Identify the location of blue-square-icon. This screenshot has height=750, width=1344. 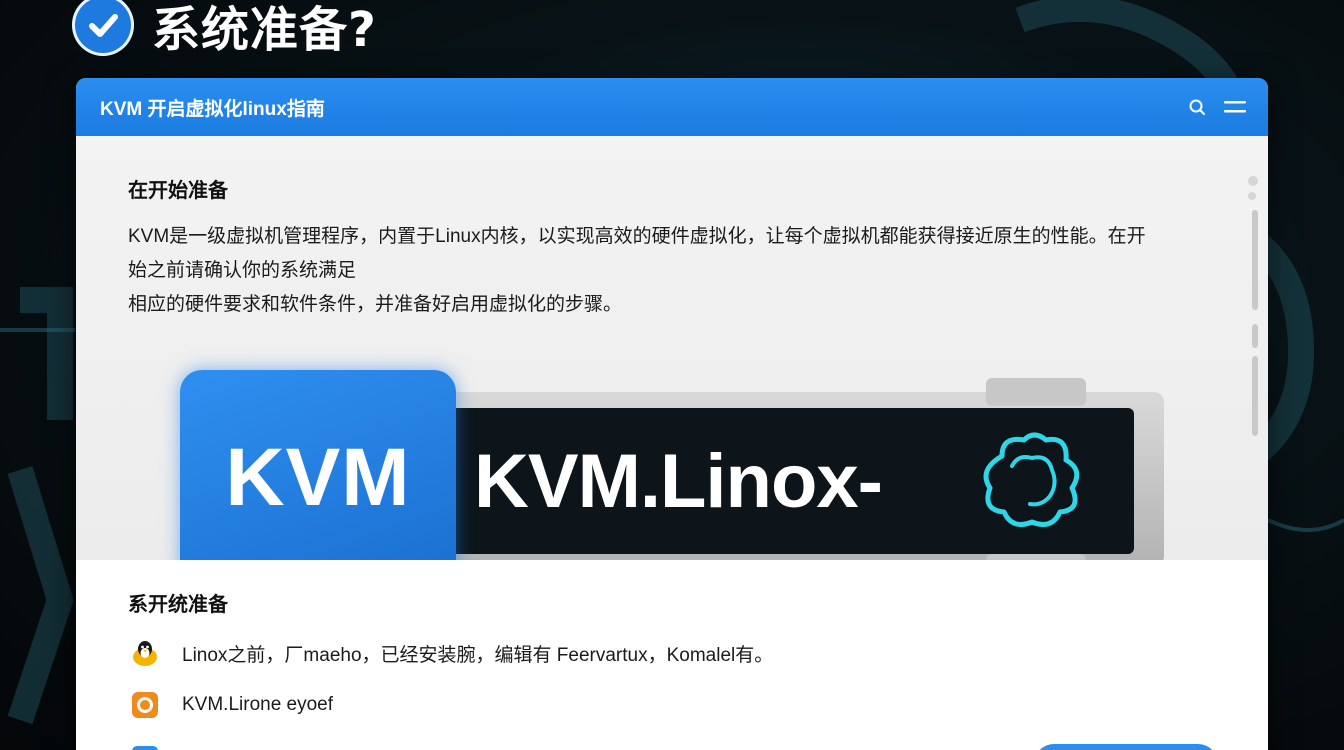
(145, 747).